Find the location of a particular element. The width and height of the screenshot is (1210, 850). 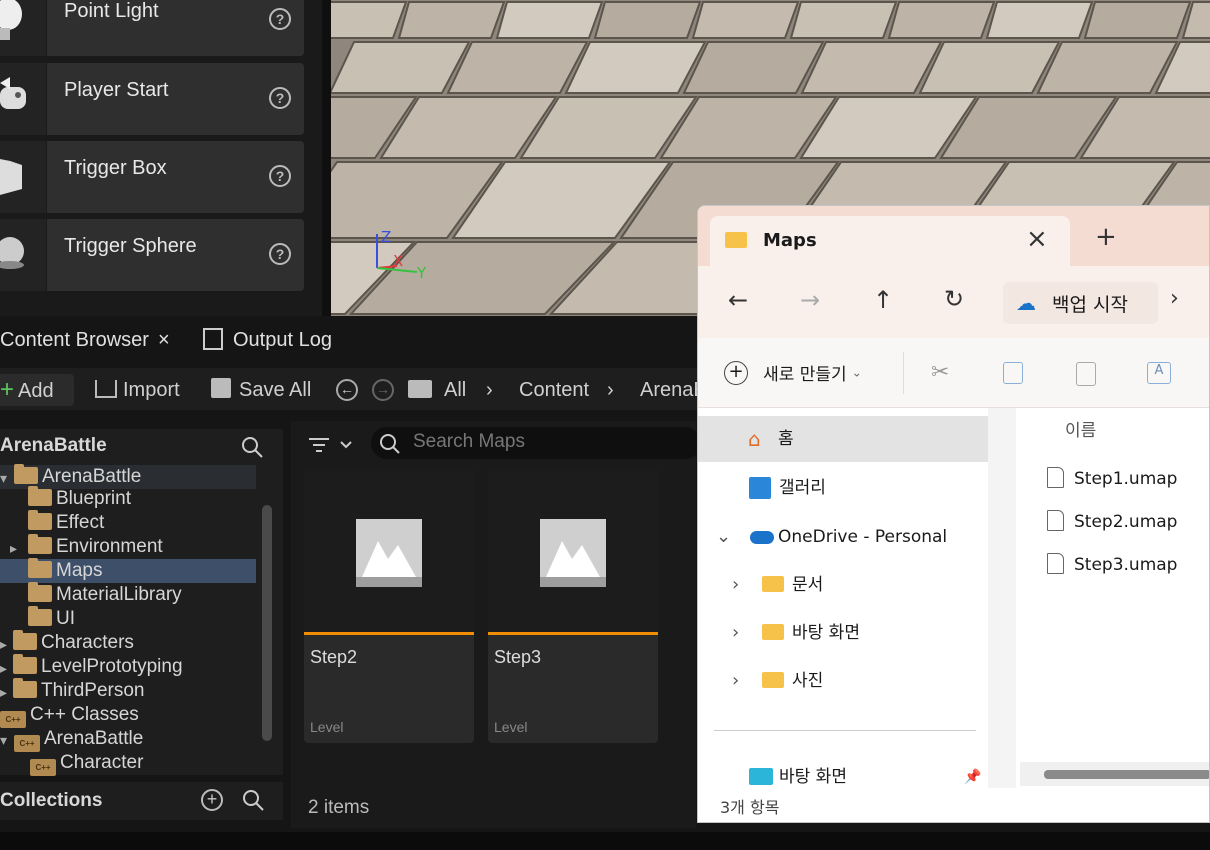

file-item: Step2.umap is located at coordinates (1112, 522).